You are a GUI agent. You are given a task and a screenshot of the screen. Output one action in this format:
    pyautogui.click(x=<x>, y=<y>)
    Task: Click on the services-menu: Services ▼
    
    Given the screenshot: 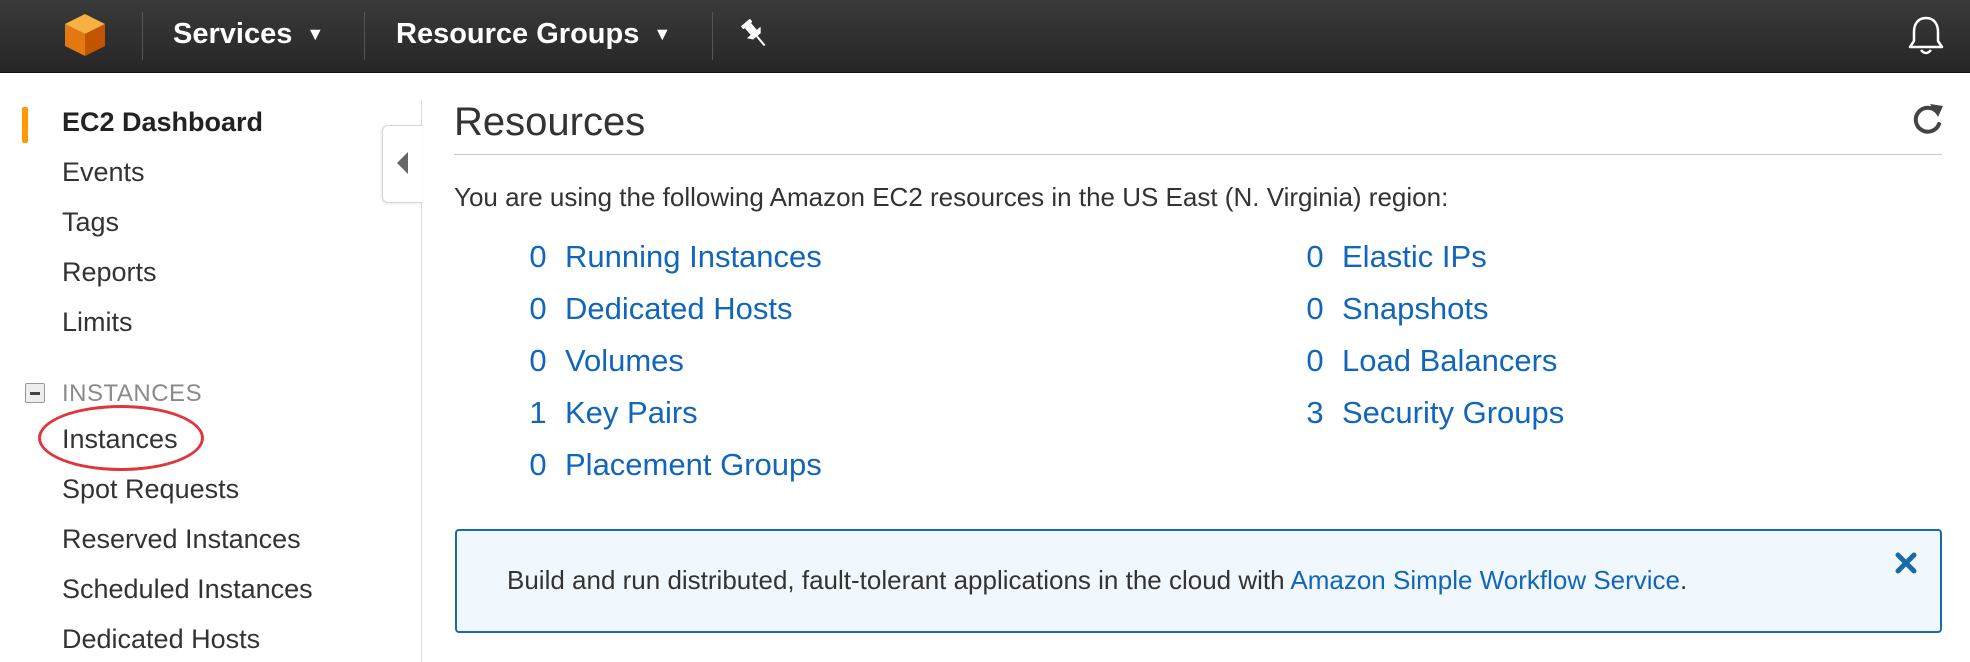 What is the action you would take?
    pyautogui.click(x=248, y=36)
    